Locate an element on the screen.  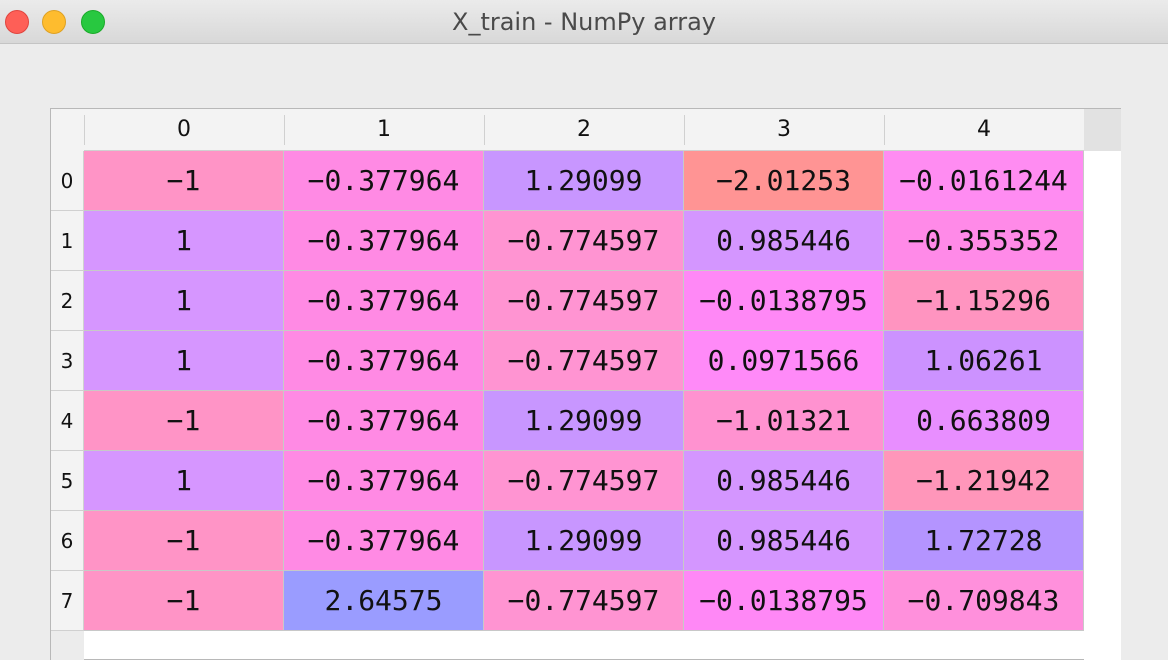
row-header-gutter is located at coordinates (67, 645).